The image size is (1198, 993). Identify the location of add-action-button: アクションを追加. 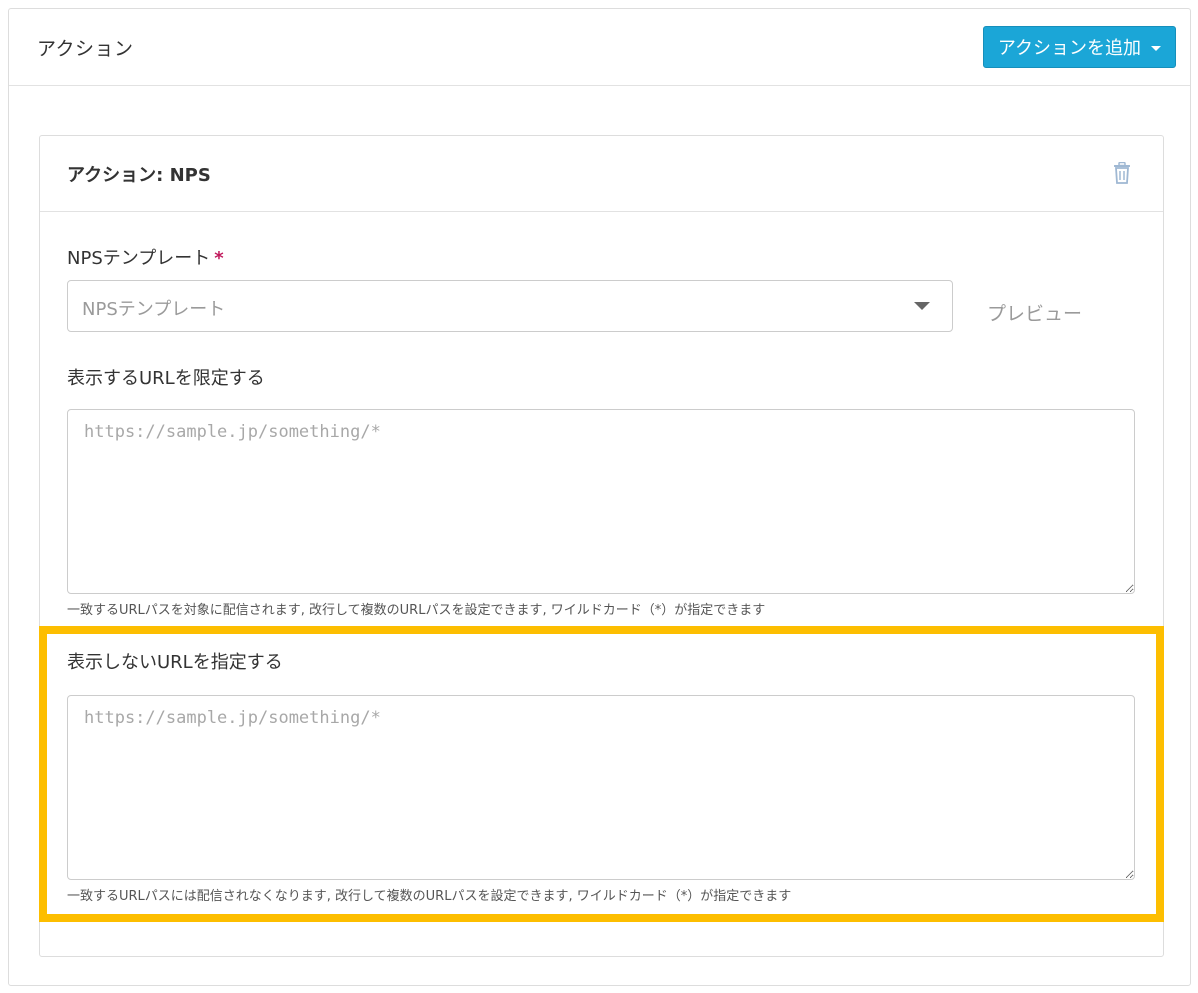
(1079, 47).